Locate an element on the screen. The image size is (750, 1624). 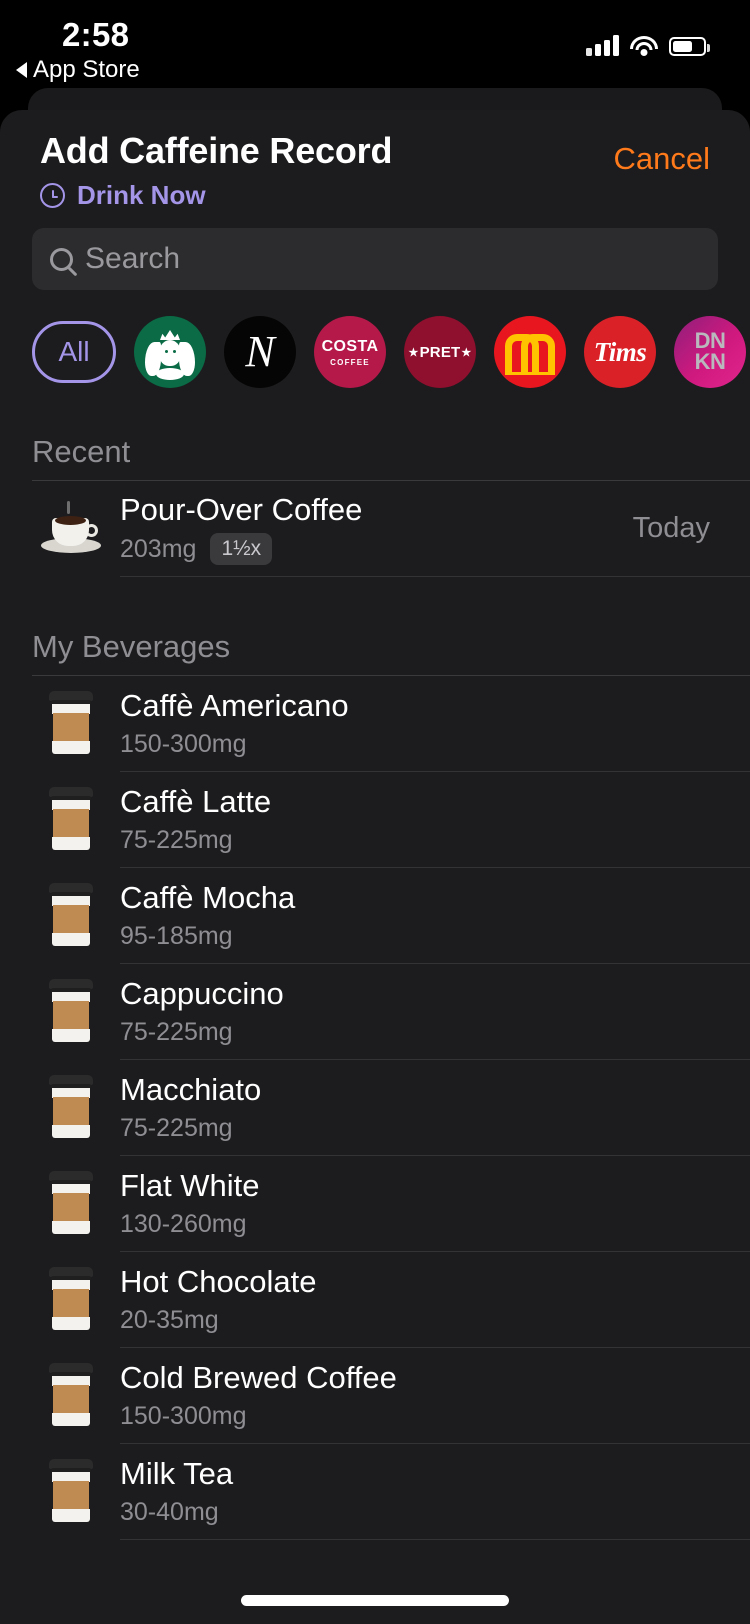
section-header-recent: Recent is located at coordinates (81, 451).